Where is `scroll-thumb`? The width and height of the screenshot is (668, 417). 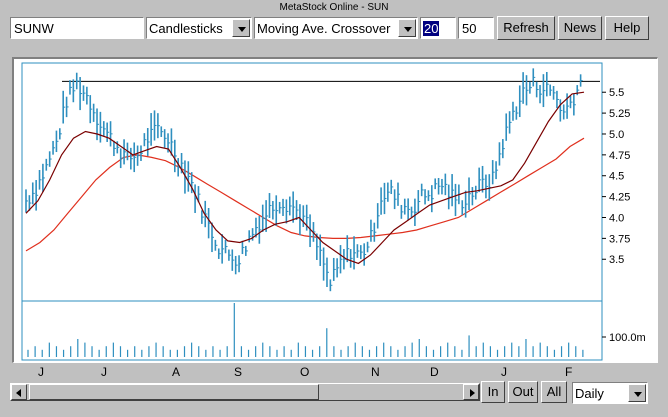
scroll-thumb is located at coordinates (174, 392).